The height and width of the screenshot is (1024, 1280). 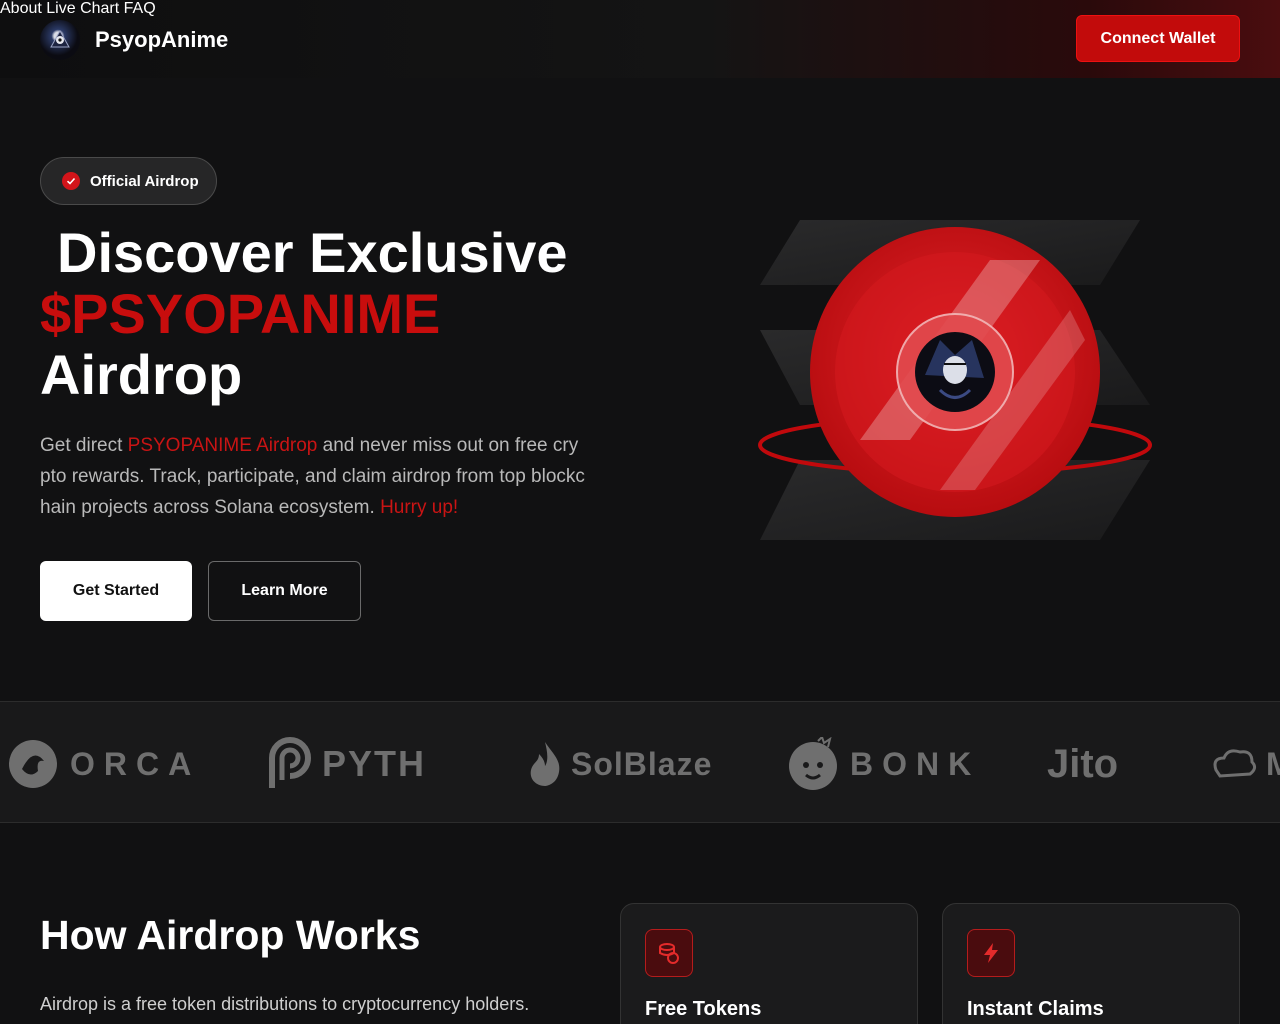 I want to click on official-airdrop-badge: Official Airdrop, so click(x=128, y=181).